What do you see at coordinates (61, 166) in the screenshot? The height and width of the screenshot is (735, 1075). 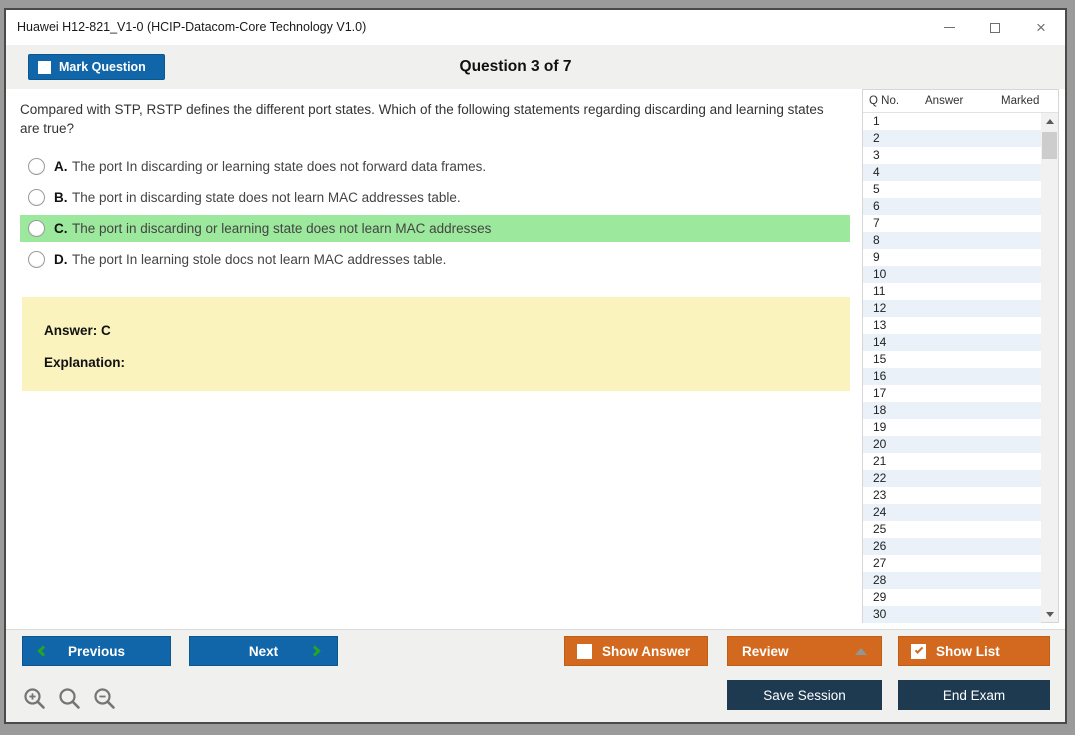 I see `option-letter: A.` at bounding box center [61, 166].